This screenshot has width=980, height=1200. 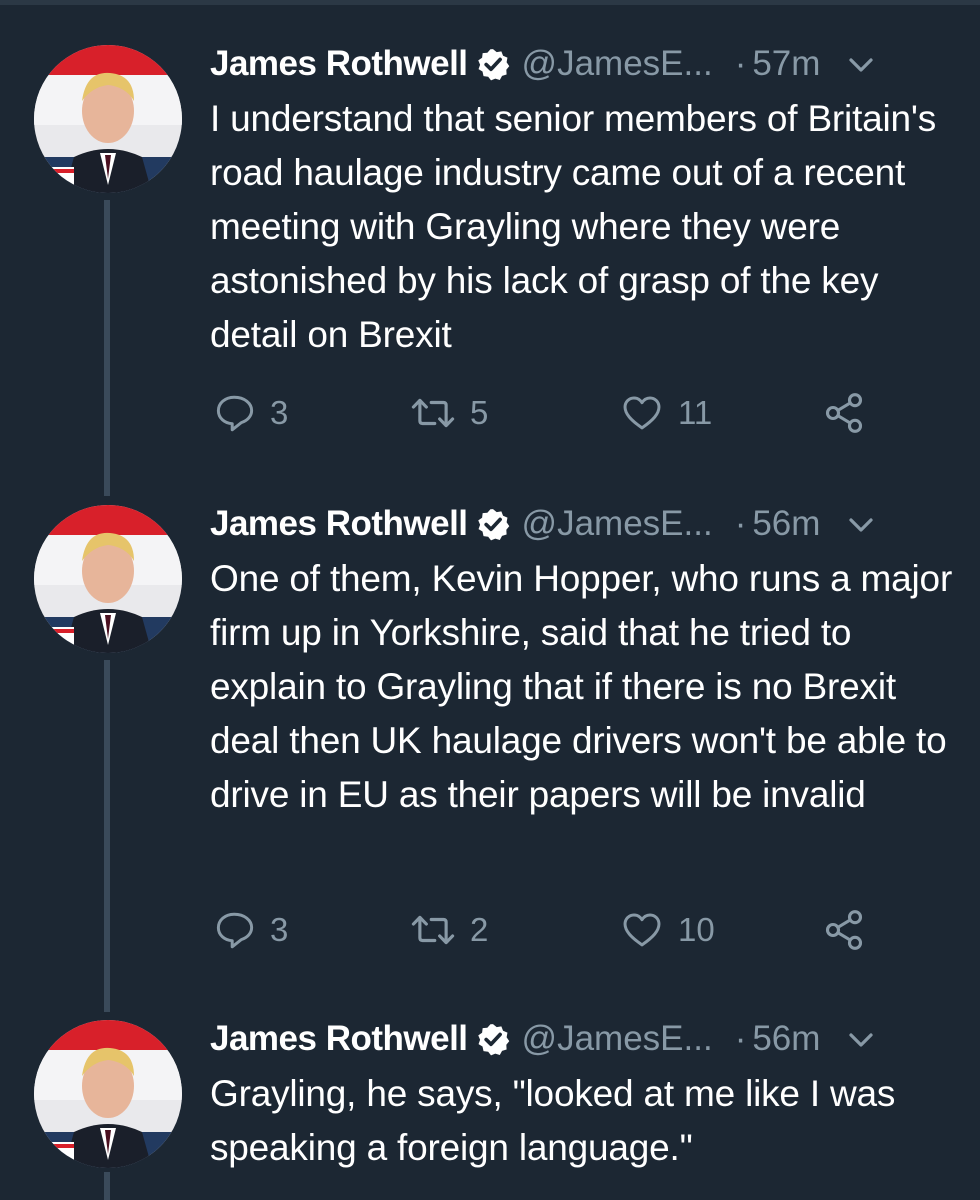 I want to click on tweet-timestamp: 57m, so click(x=786, y=64).